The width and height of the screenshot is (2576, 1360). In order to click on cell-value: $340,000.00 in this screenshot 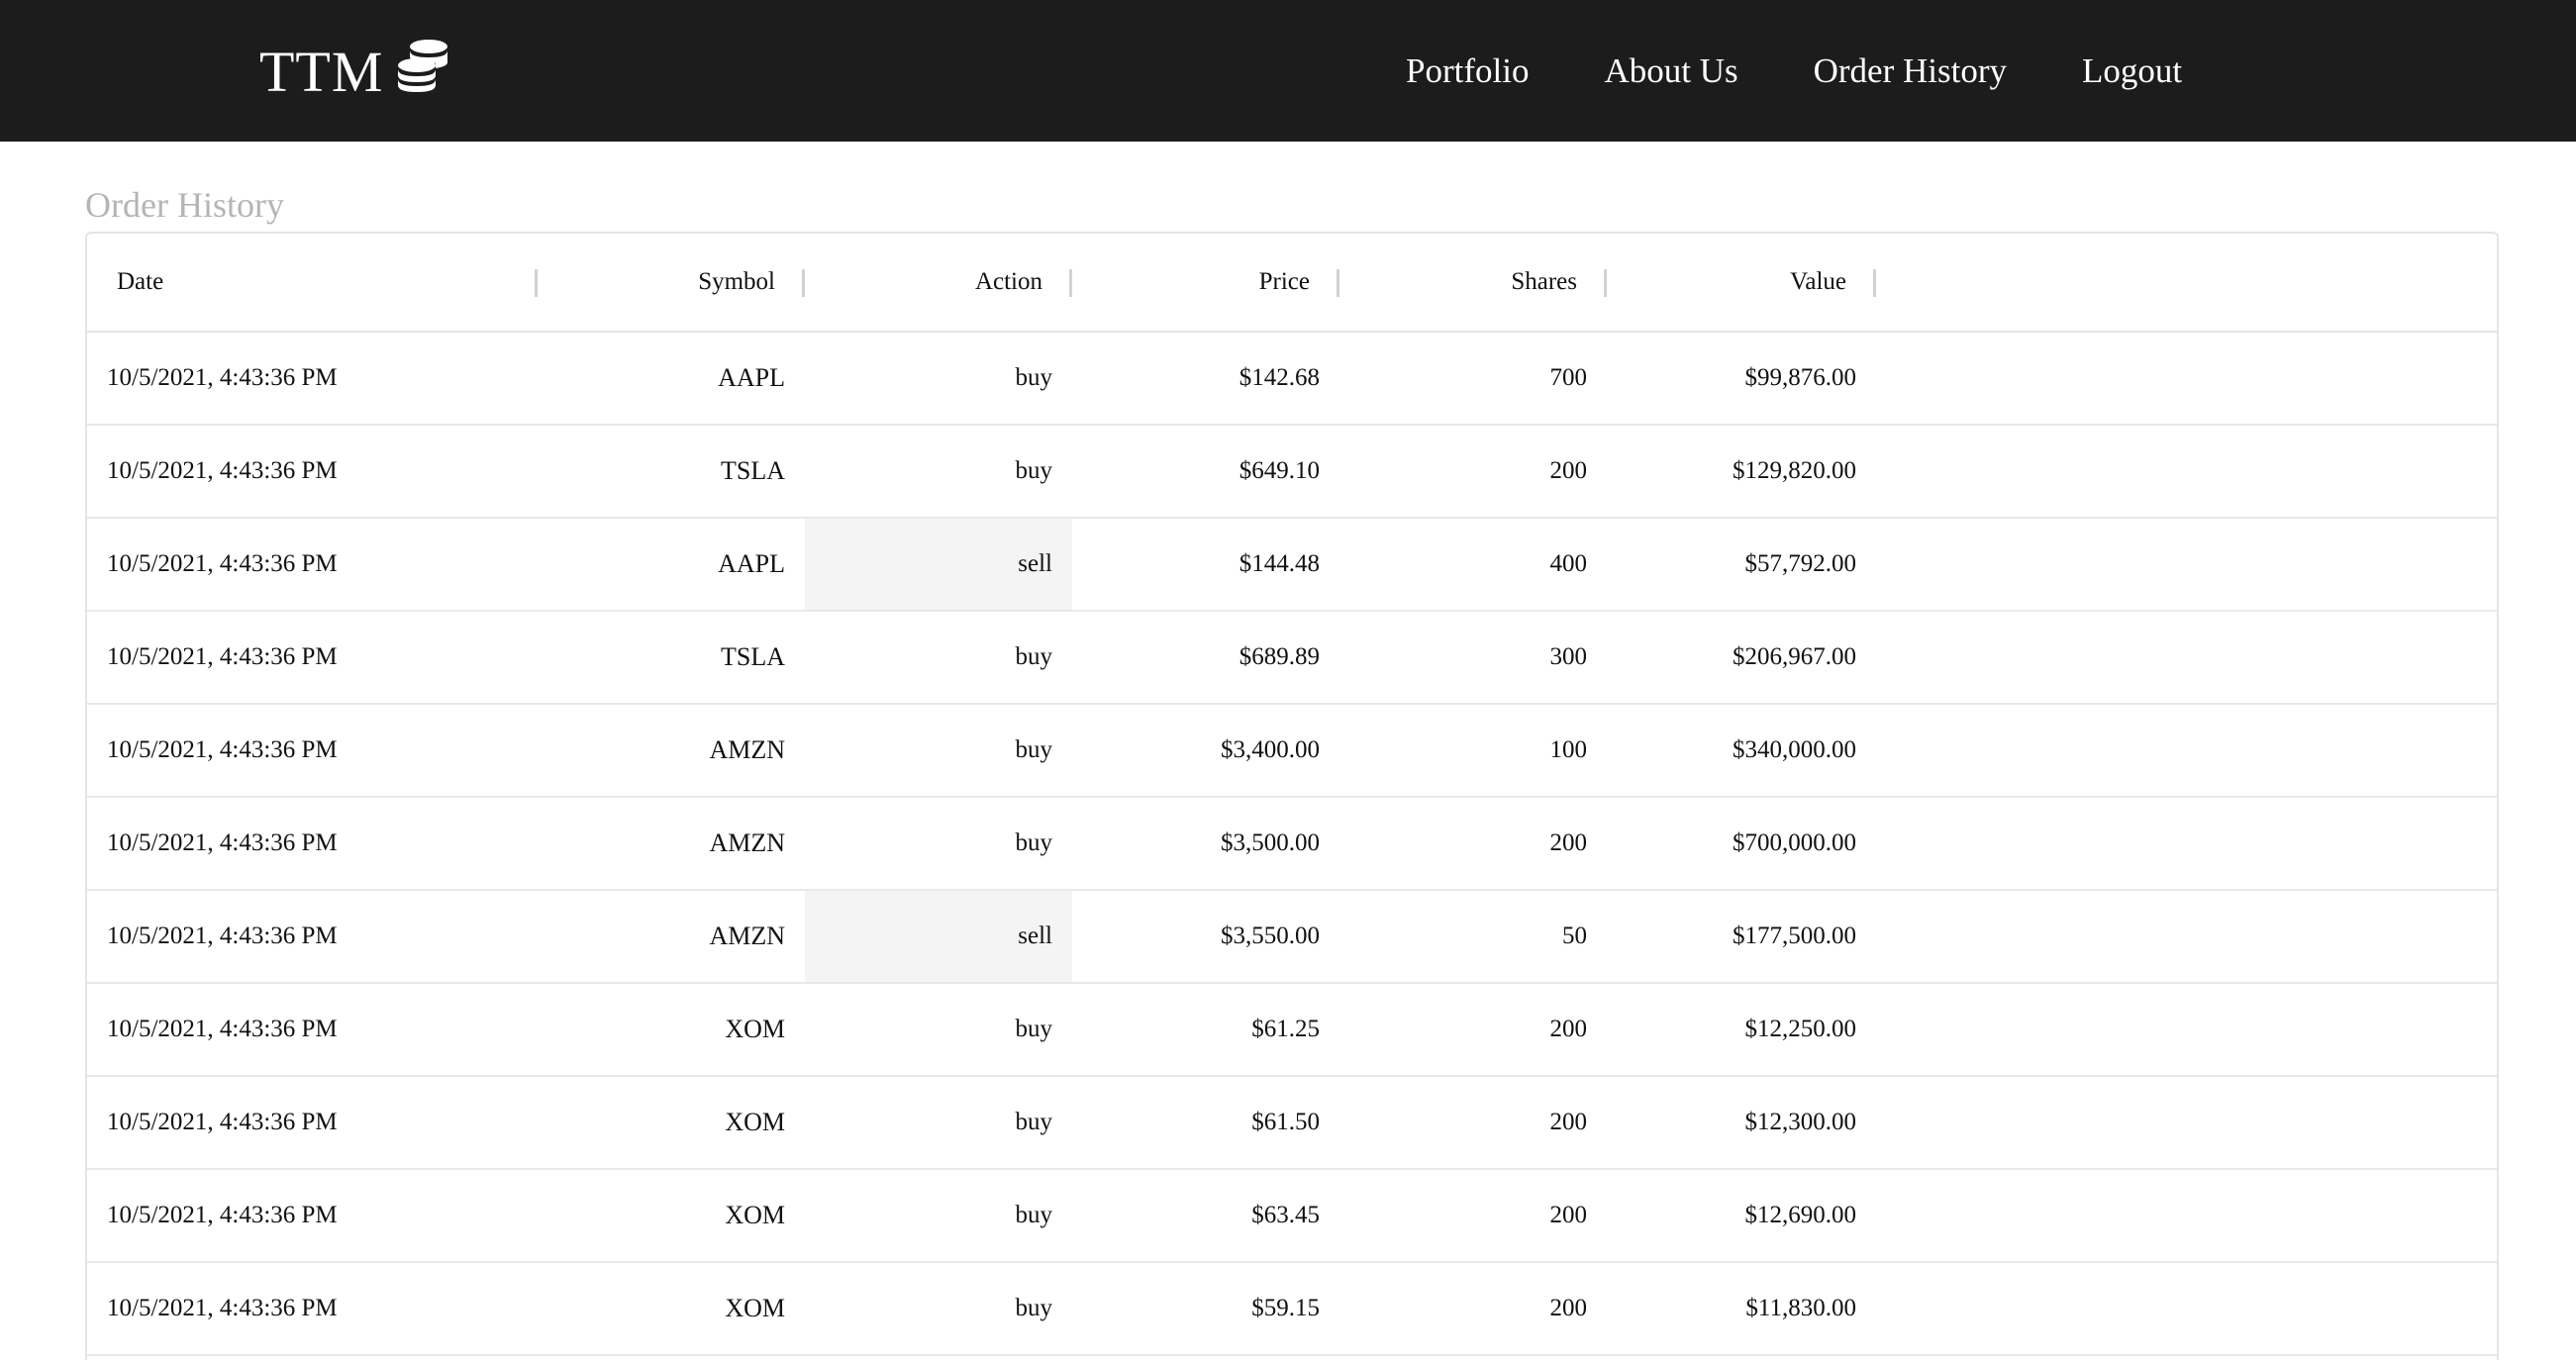, I will do `click(1795, 749)`.